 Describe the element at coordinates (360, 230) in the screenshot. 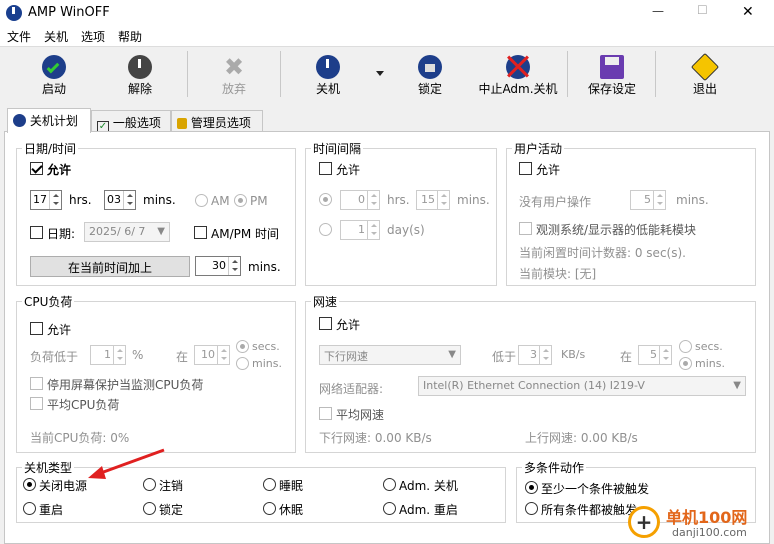

I see `interval-days-spinner: 1` at that location.